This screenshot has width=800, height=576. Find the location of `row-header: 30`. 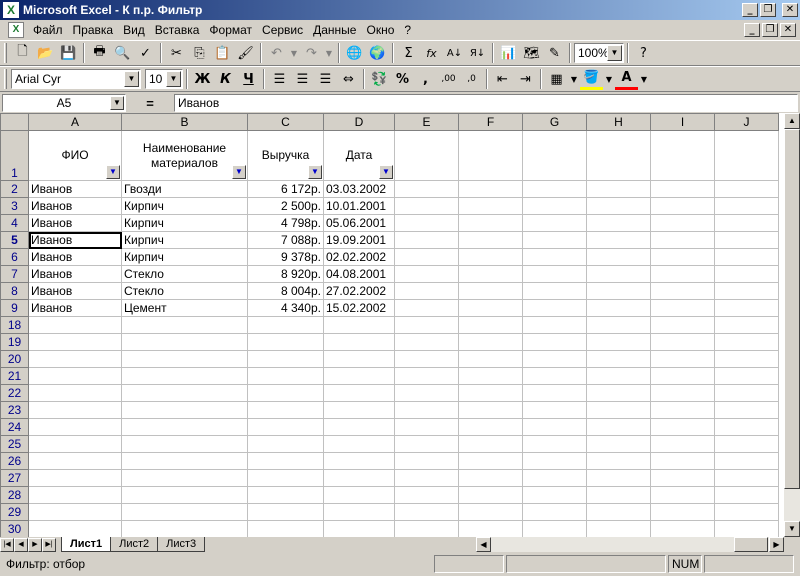

row-header: 30 is located at coordinates (14, 528).